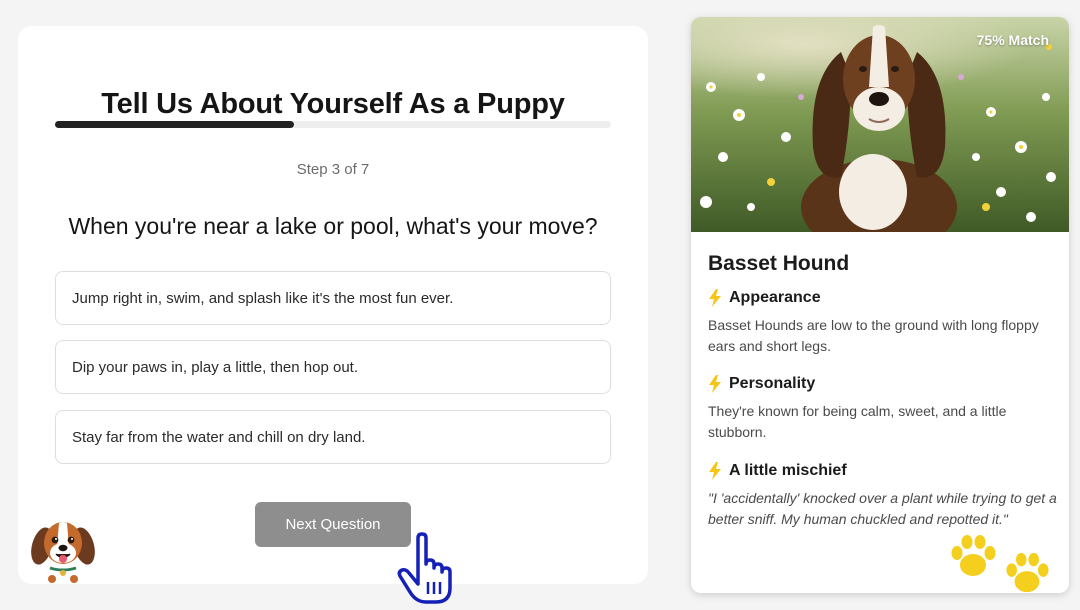  Describe the element at coordinates (430, 569) in the screenshot. I see `pointing-hand-cursor-icon` at that location.